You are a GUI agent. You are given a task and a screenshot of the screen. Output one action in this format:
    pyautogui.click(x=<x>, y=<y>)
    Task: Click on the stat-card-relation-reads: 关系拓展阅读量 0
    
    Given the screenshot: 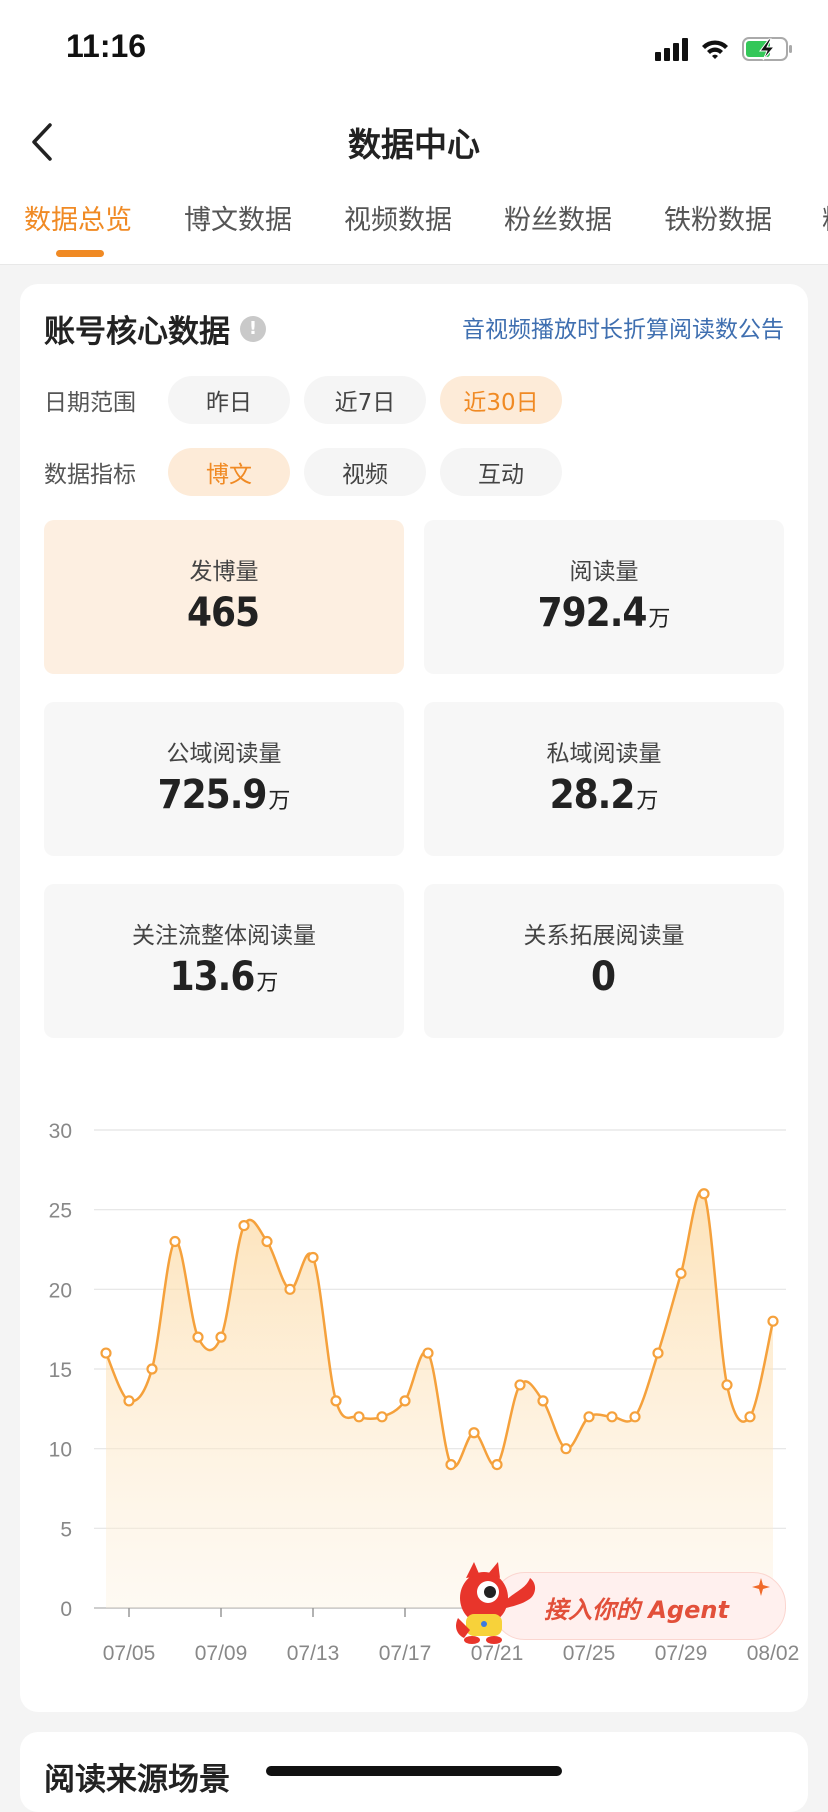 What is the action you would take?
    pyautogui.click(x=604, y=961)
    